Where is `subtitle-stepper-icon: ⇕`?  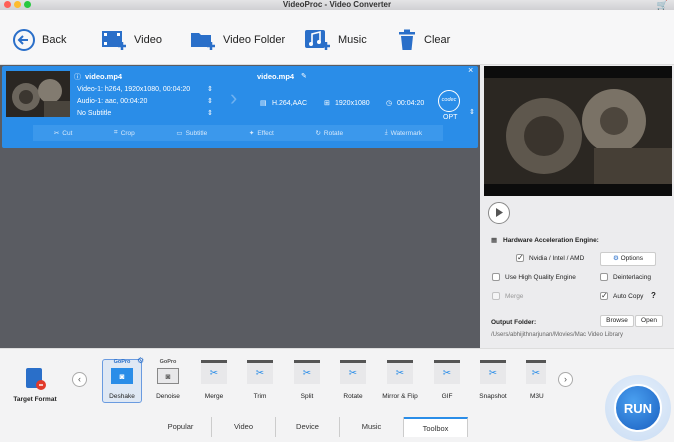
subtitle-stepper-icon: ⇕ is located at coordinates (210, 113).